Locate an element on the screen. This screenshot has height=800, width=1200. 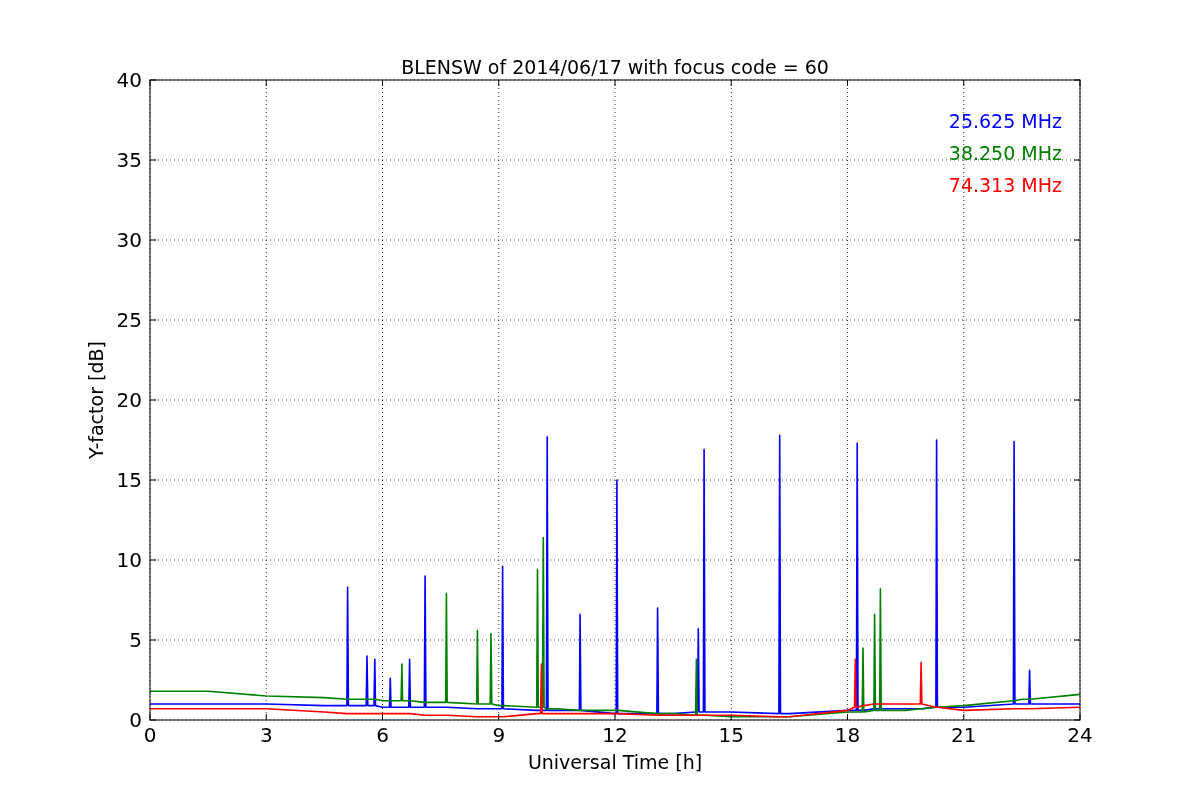
tick-label: 20 is located at coordinates (129, 400).